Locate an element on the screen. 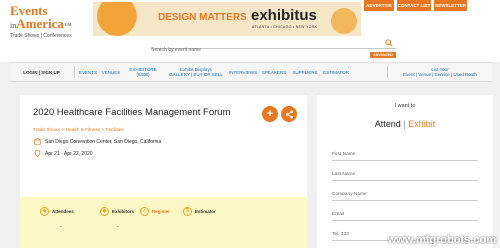 This screenshot has width=500, height=248. nav-item-gallery: Exhibit Displays GALLERY | BUY OR SELL is located at coordinates (196, 72).